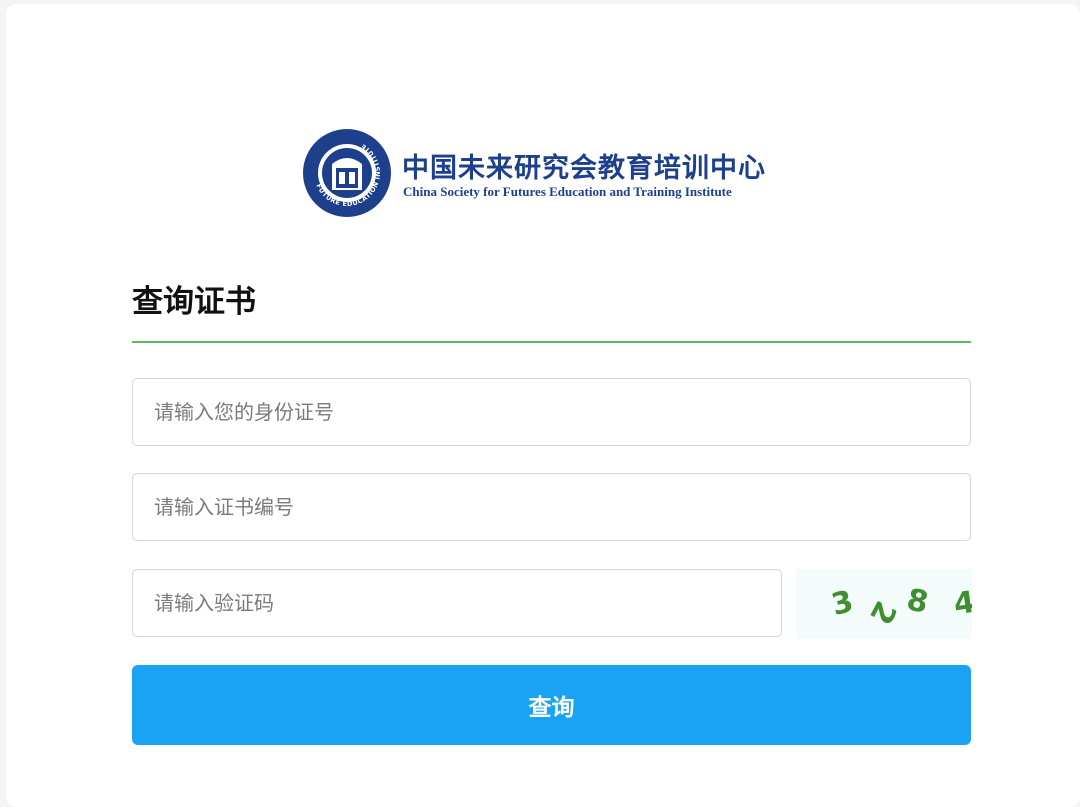  What do you see at coordinates (347, 173) in the screenshot?
I see `institute-seal-icon: FUTURE EDUCATION INSTITUTE` at bounding box center [347, 173].